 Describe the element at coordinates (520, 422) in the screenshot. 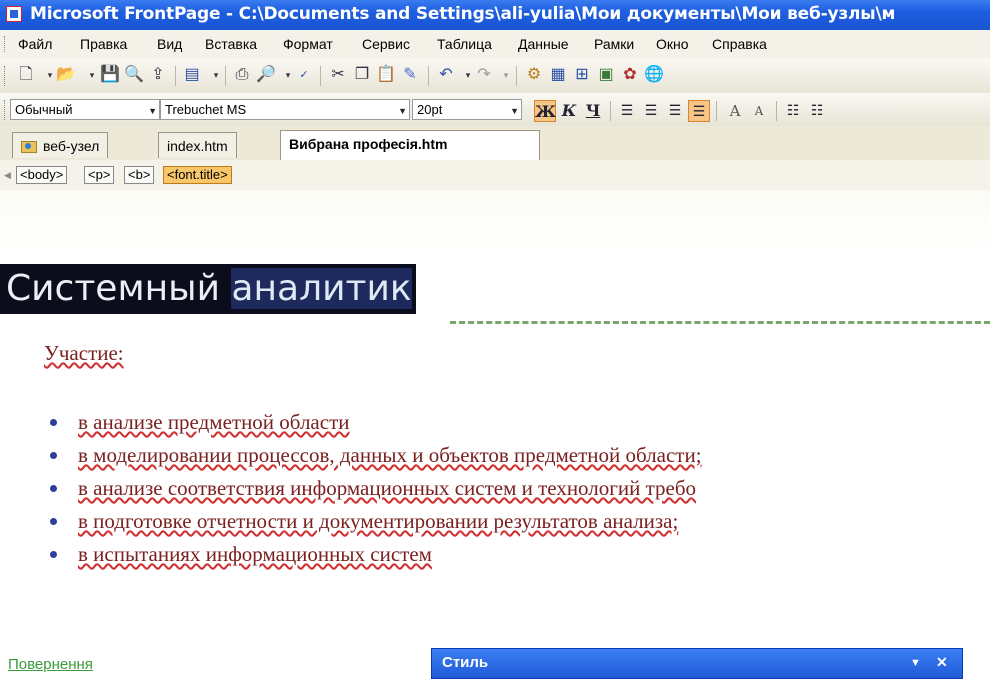

I see `list-item: в анализе предметной области` at that location.